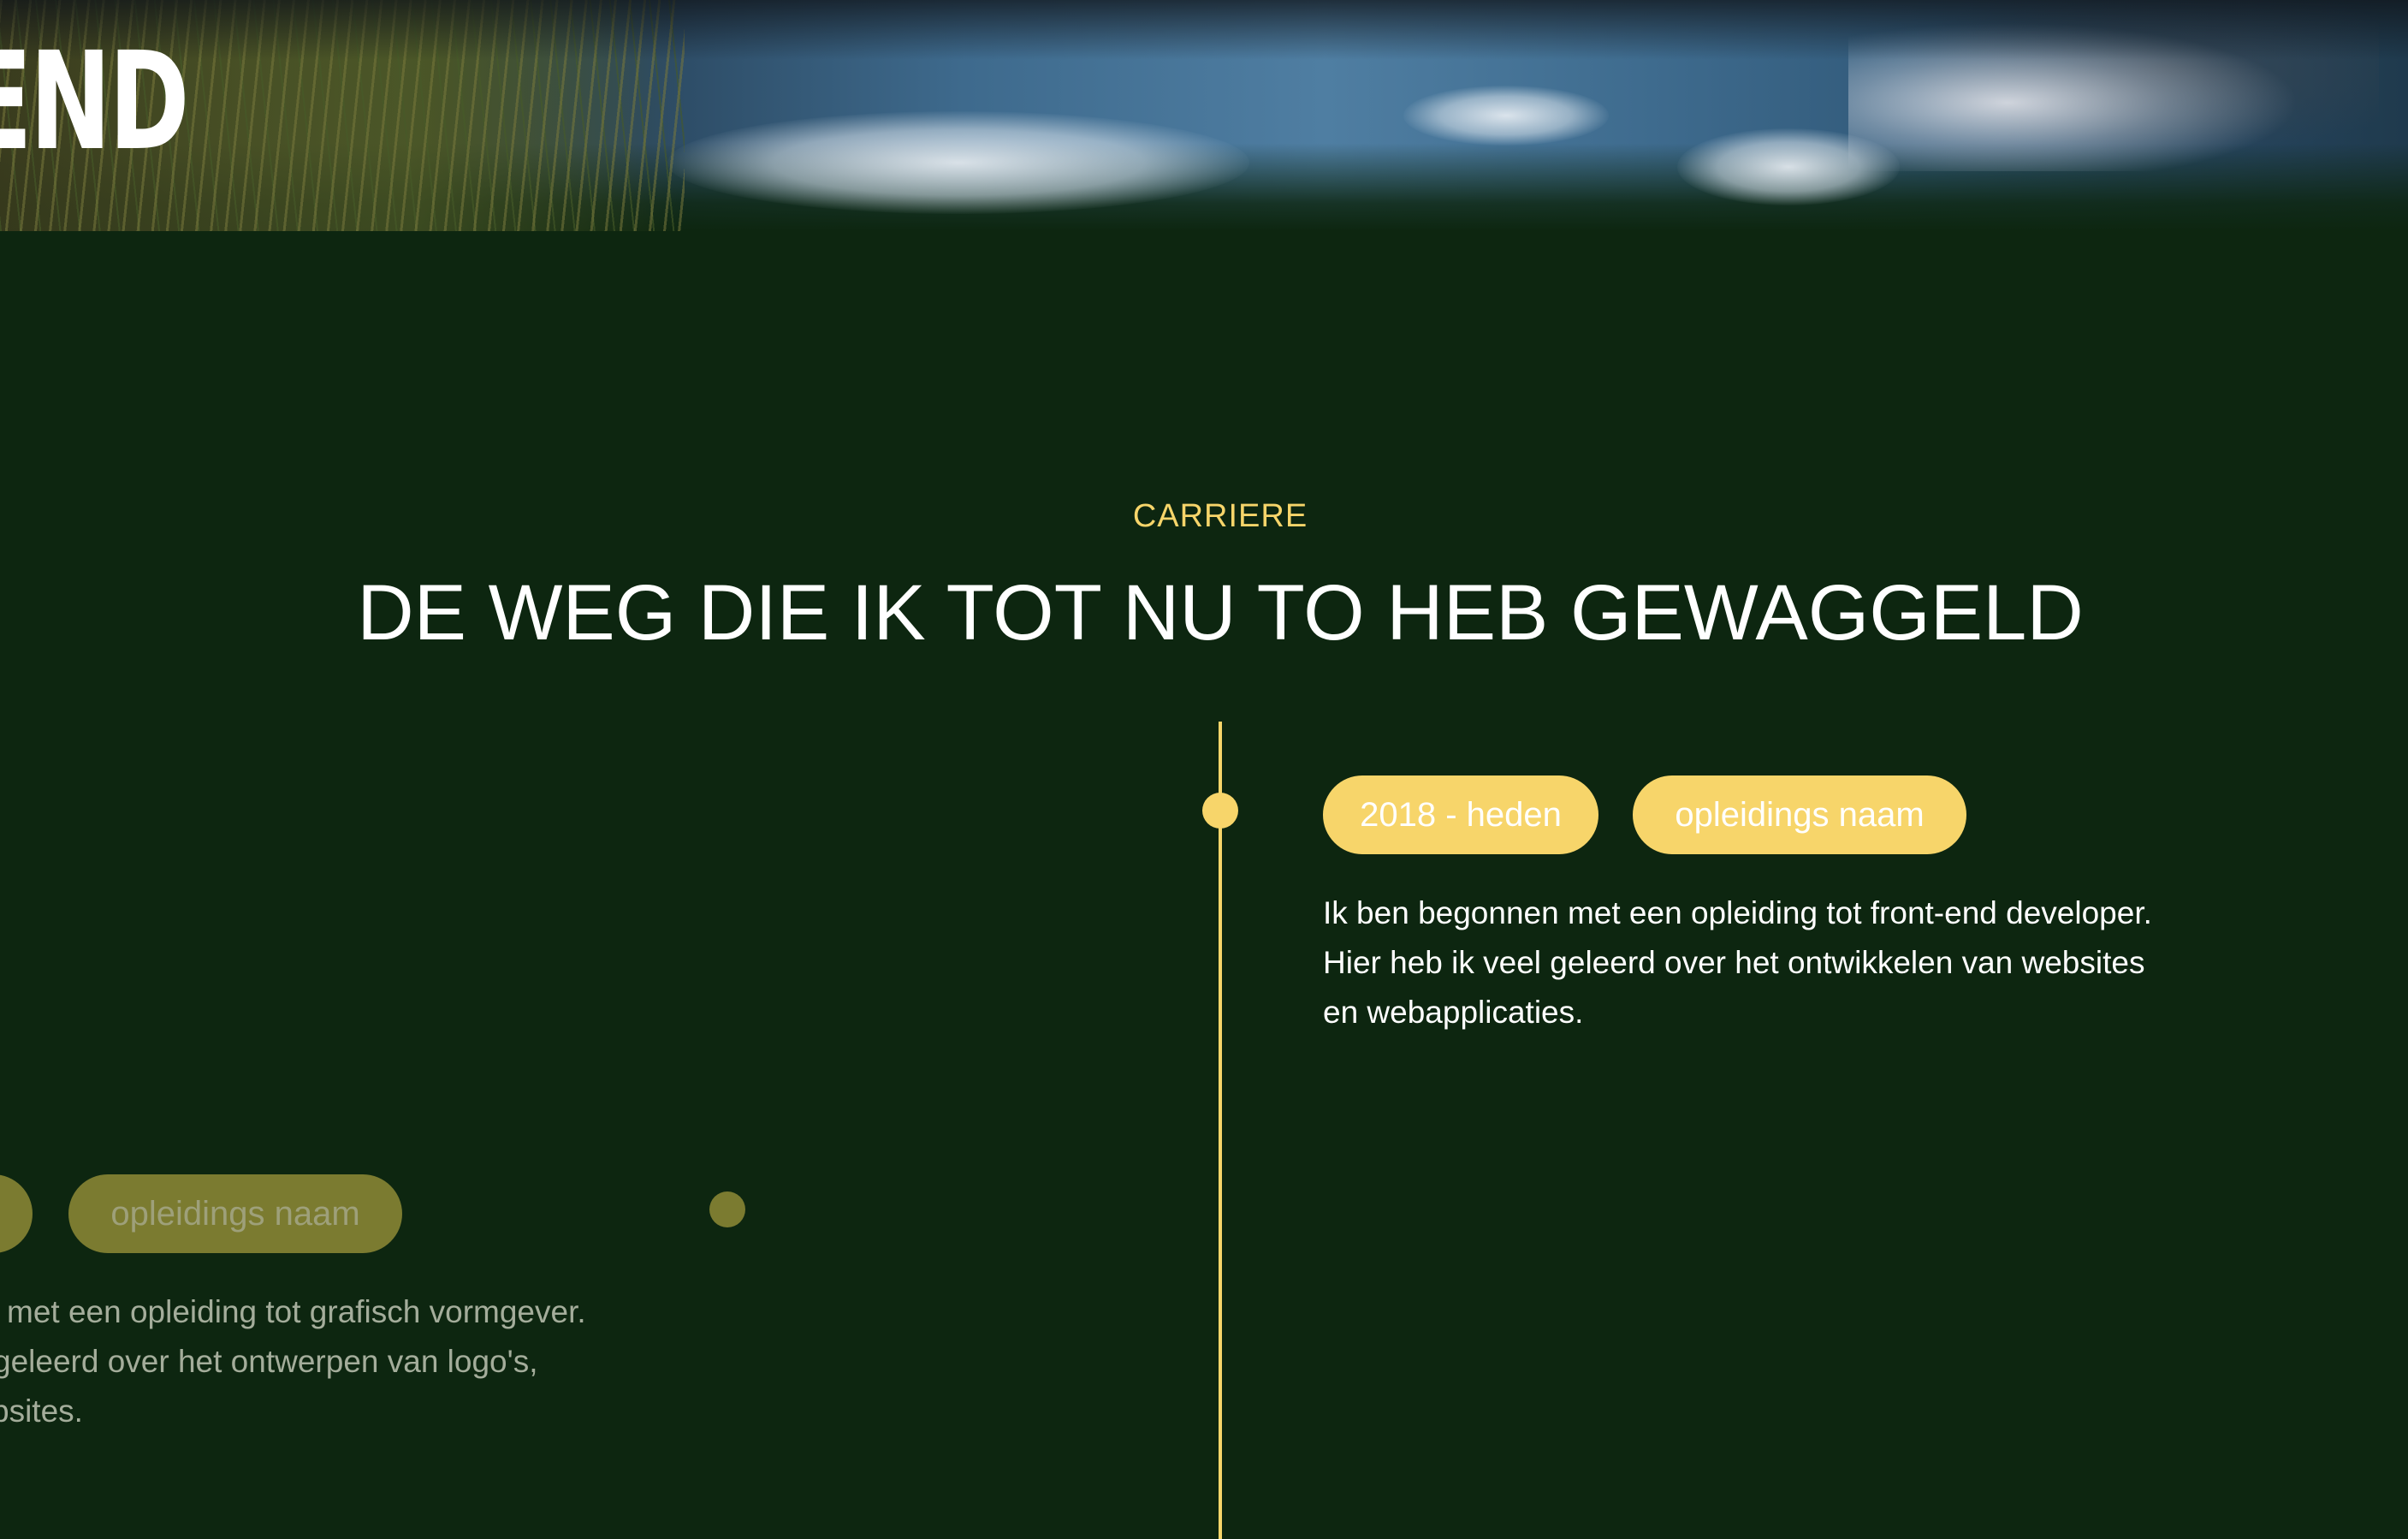  What do you see at coordinates (1220, 516) in the screenshot?
I see `section-eyebrow: CARRIERE` at bounding box center [1220, 516].